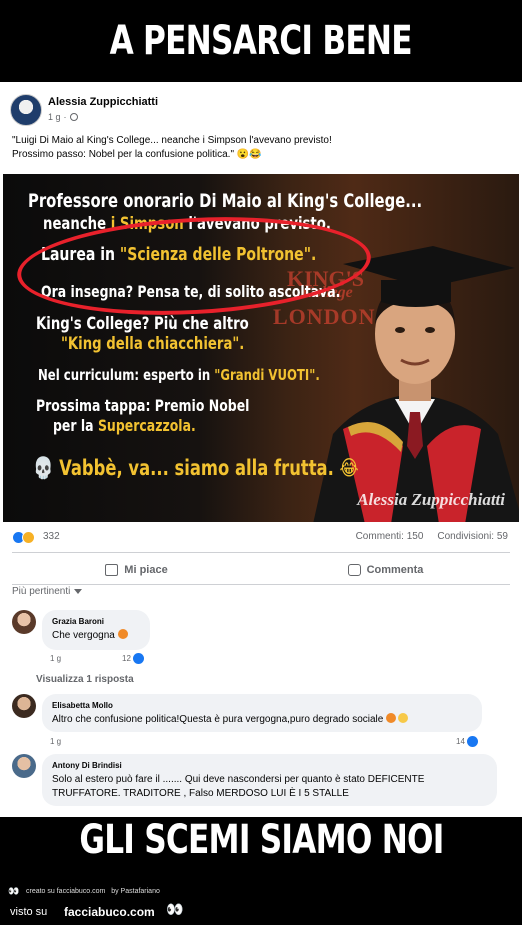  I want to click on image-line-9: per la Supercazzola., so click(124, 425).